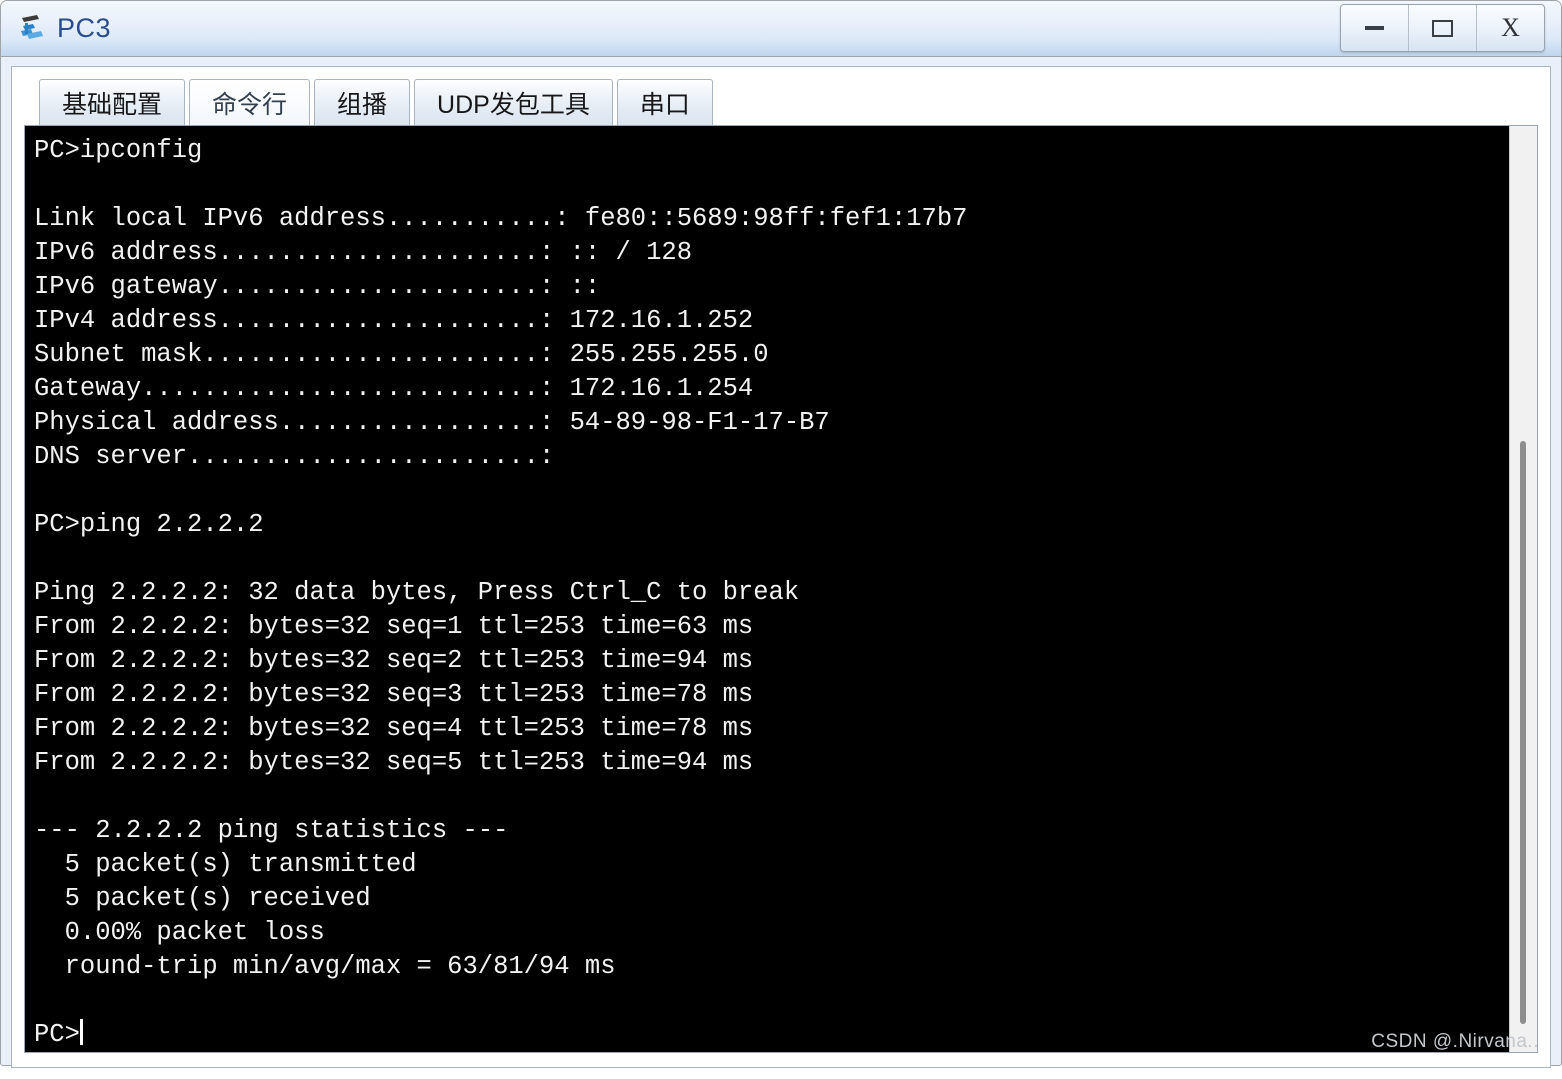 This screenshot has width=1562, height=1079. I want to click on terminal-line: 0.00% packet loss, so click(179, 932).